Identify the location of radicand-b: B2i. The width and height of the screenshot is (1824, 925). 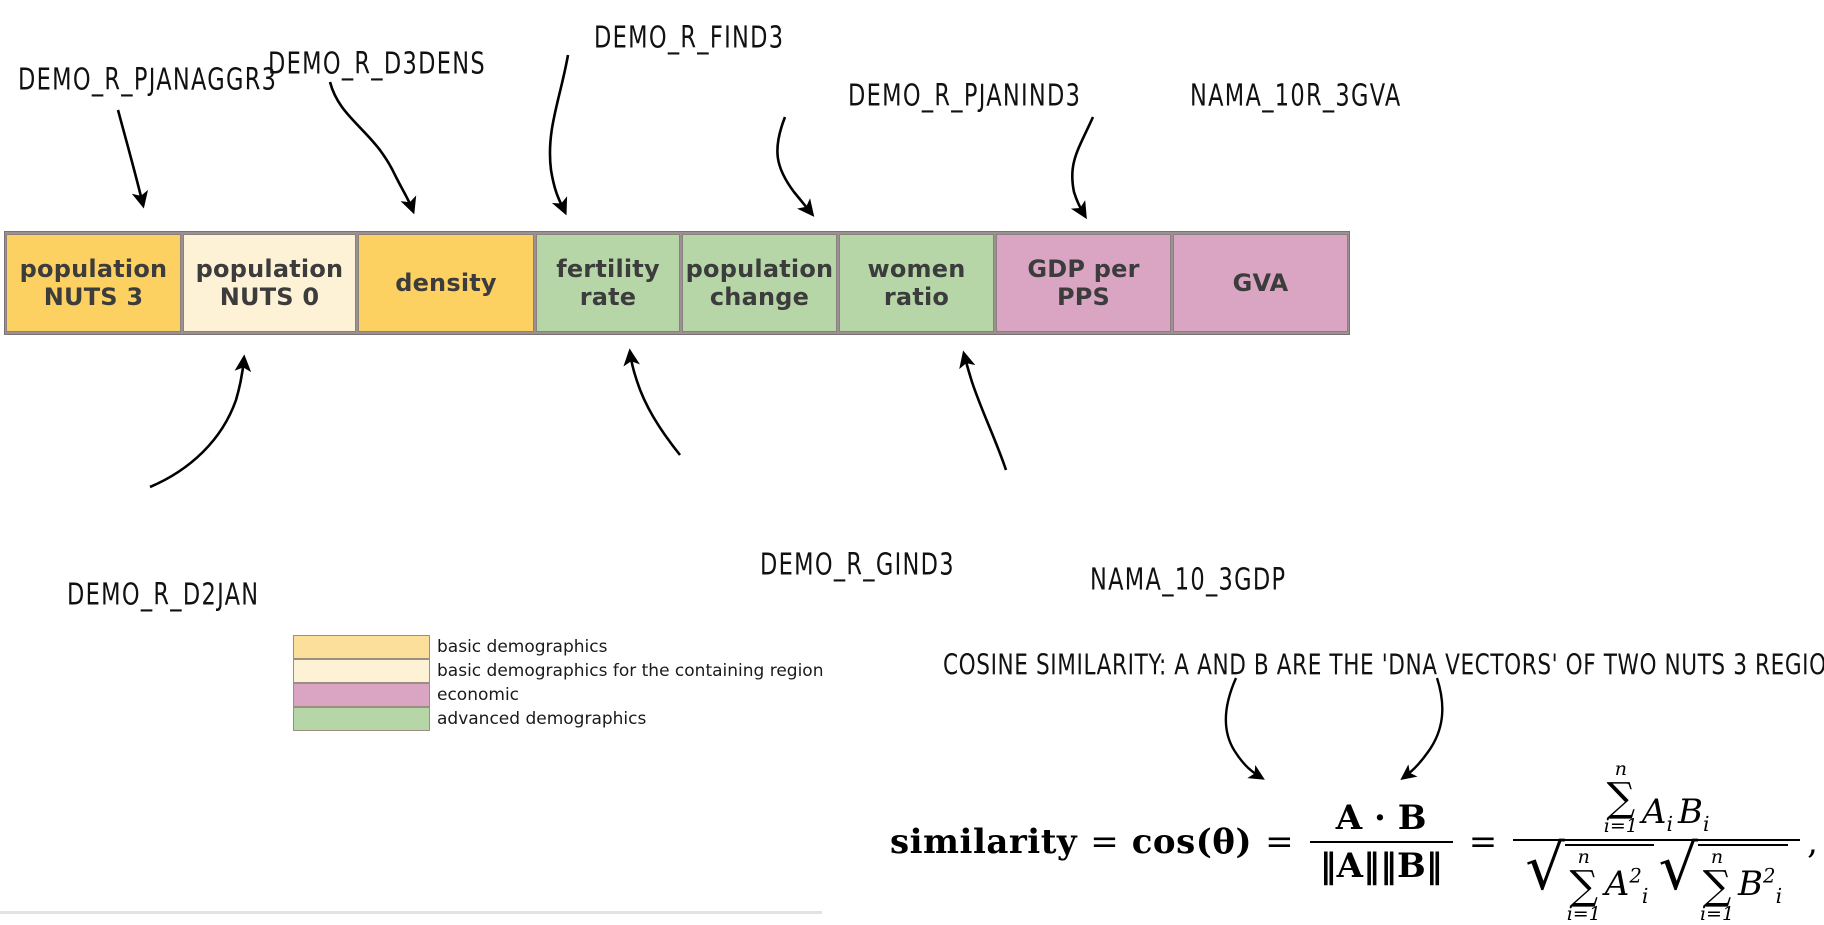
(1760, 886).